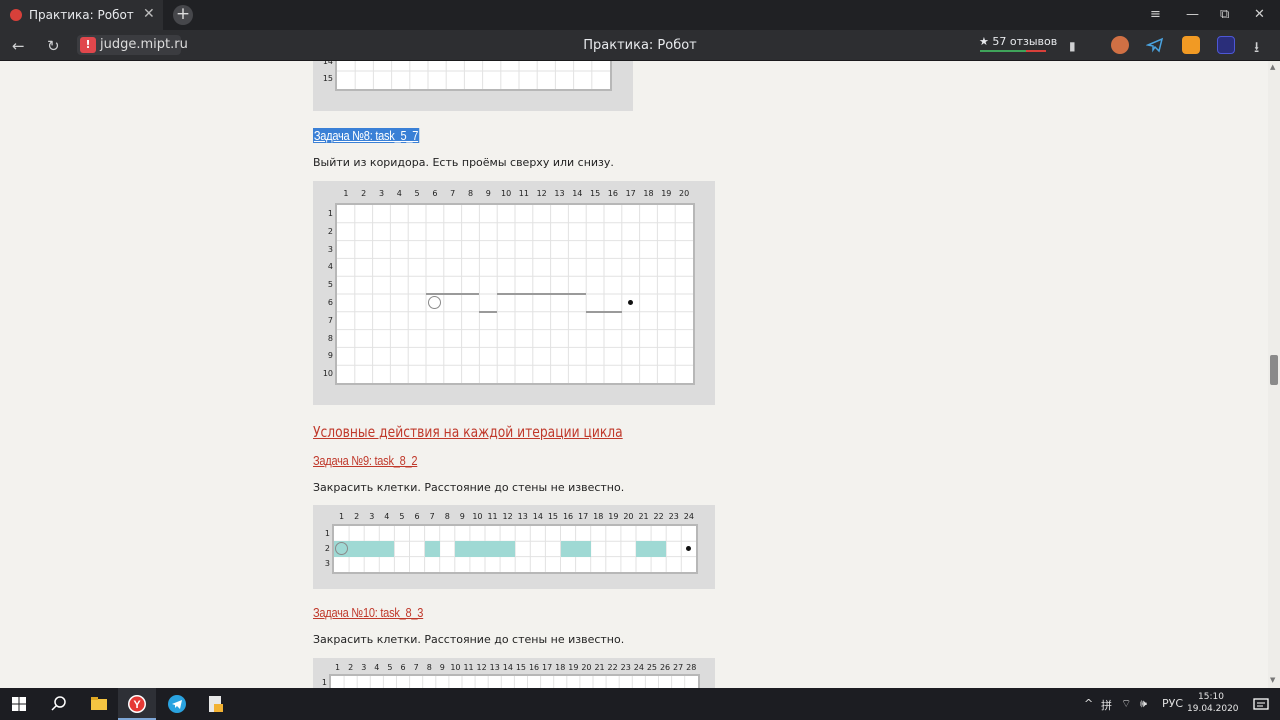 The height and width of the screenshot is (720, 1280). Describe the element at coordinates (327, 63) in the screenshot. I see `row-number: 14` at that location.